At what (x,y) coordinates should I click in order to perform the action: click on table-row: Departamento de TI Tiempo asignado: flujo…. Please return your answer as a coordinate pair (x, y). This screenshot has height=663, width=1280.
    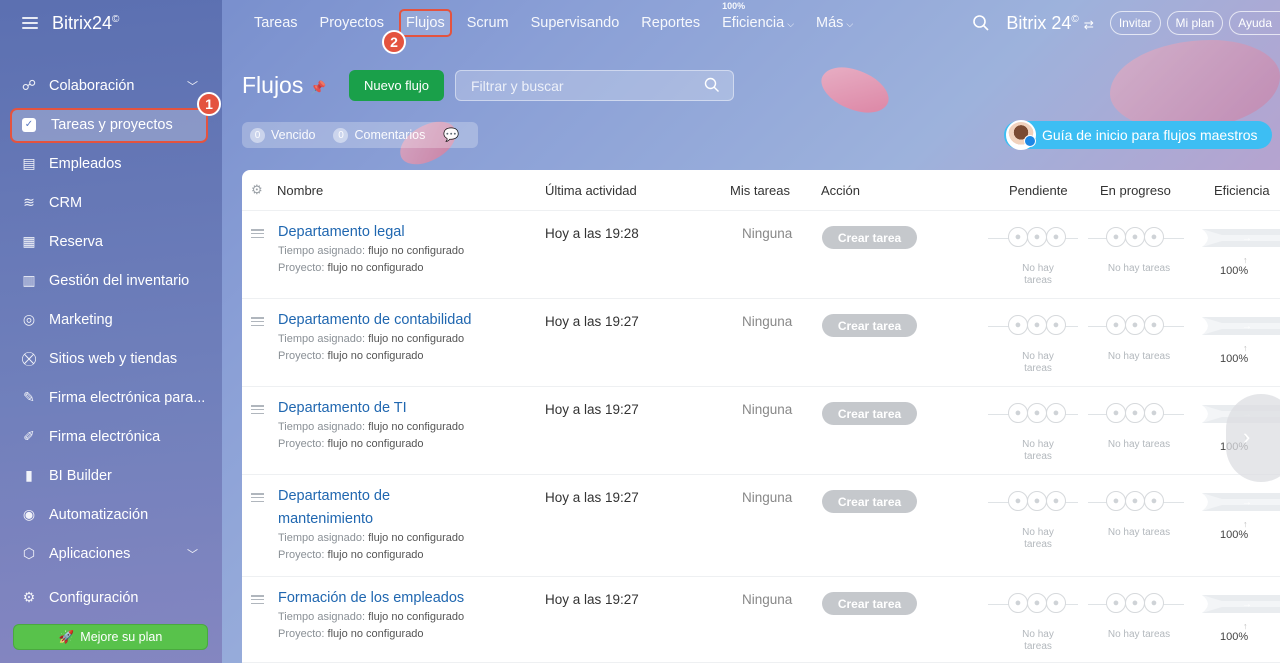
    Looking at the image, I should click on (761, 431).